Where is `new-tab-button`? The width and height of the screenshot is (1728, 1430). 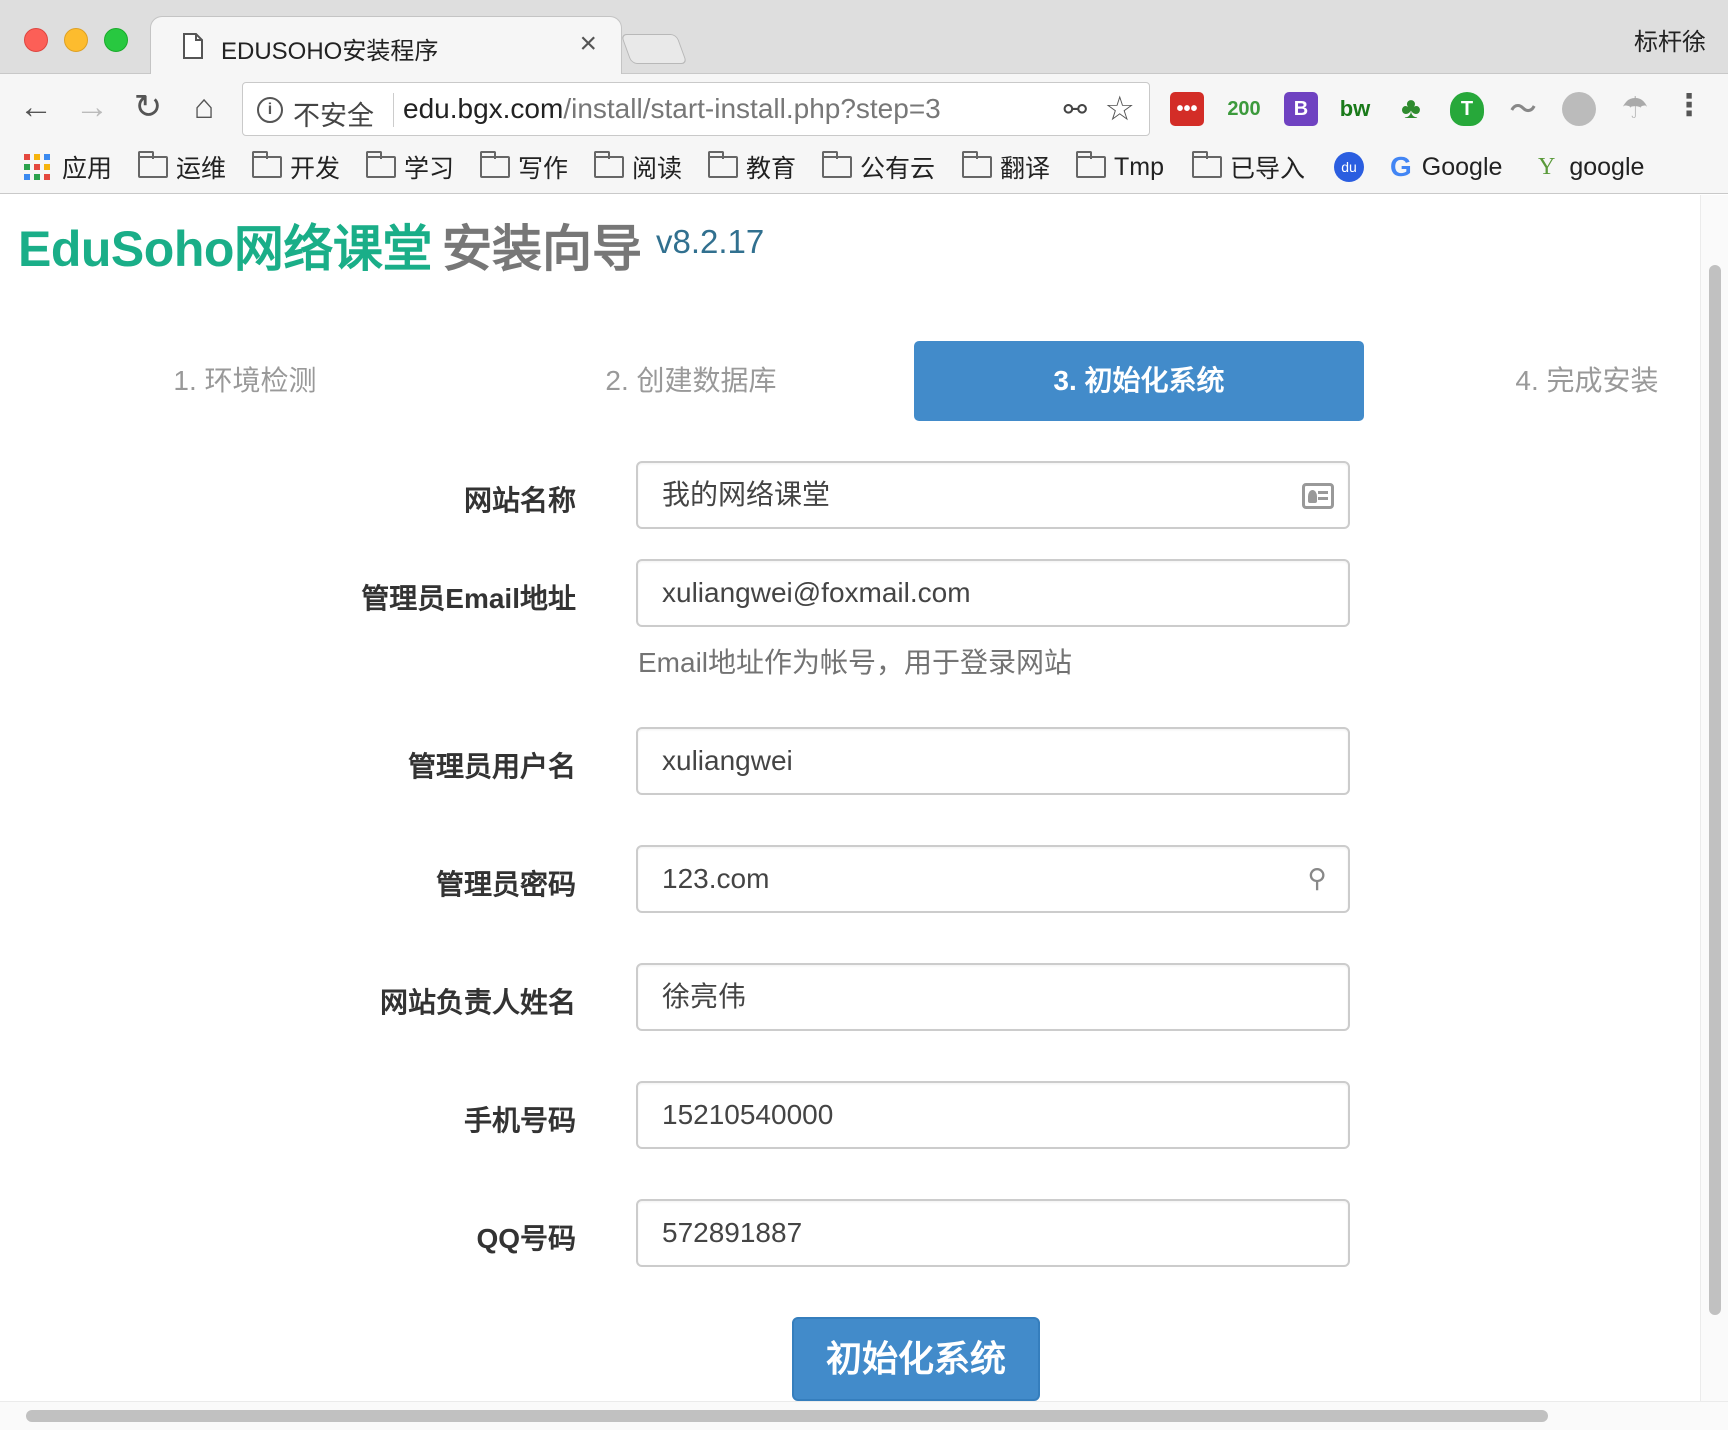 new-tab-button is located at coordinates (654, 49).